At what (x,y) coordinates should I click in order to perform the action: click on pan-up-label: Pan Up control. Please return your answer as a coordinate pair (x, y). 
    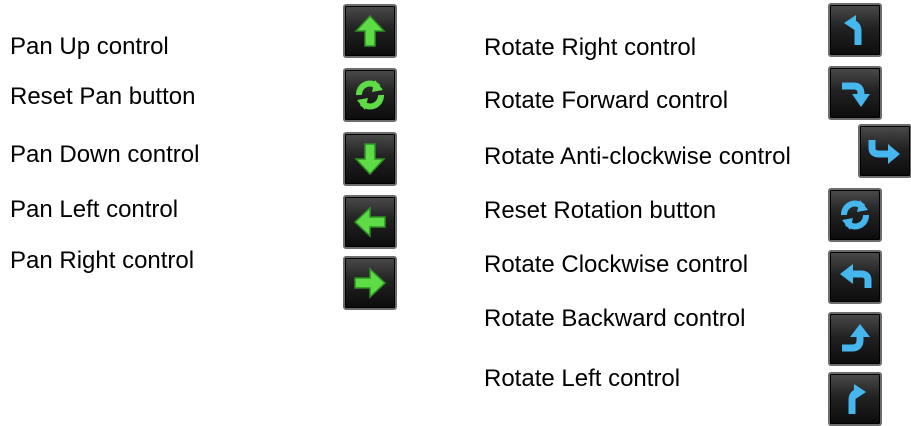
    Looking at the image, I should click on (89, 46).